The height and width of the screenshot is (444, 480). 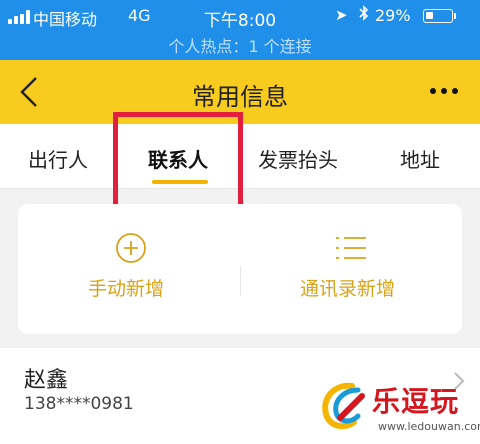 I want to click on address-book-add-button: 通讯录新增, so click(x=347, y=287).